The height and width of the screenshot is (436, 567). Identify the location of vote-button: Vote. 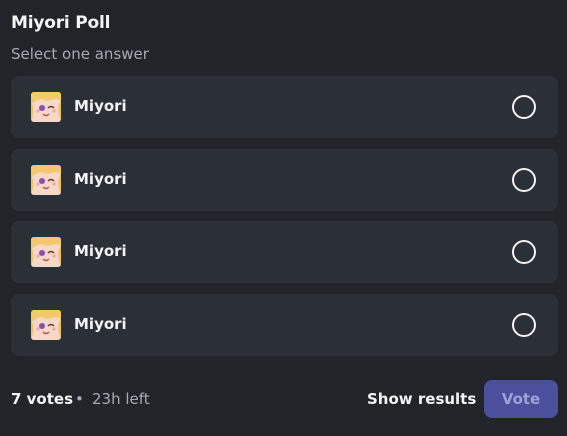
(521, 399).